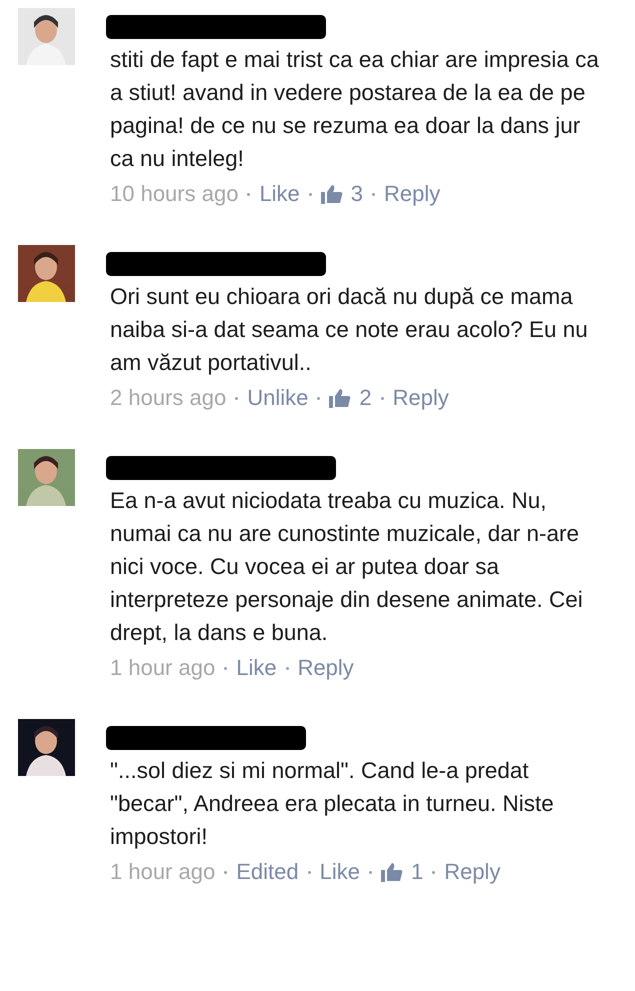 The width and height of the screenshot is (635, 991). What do you see at coordinates (417, 872) in the screenshot?
I see `like-count: 1` at bounding box center [417, 872].